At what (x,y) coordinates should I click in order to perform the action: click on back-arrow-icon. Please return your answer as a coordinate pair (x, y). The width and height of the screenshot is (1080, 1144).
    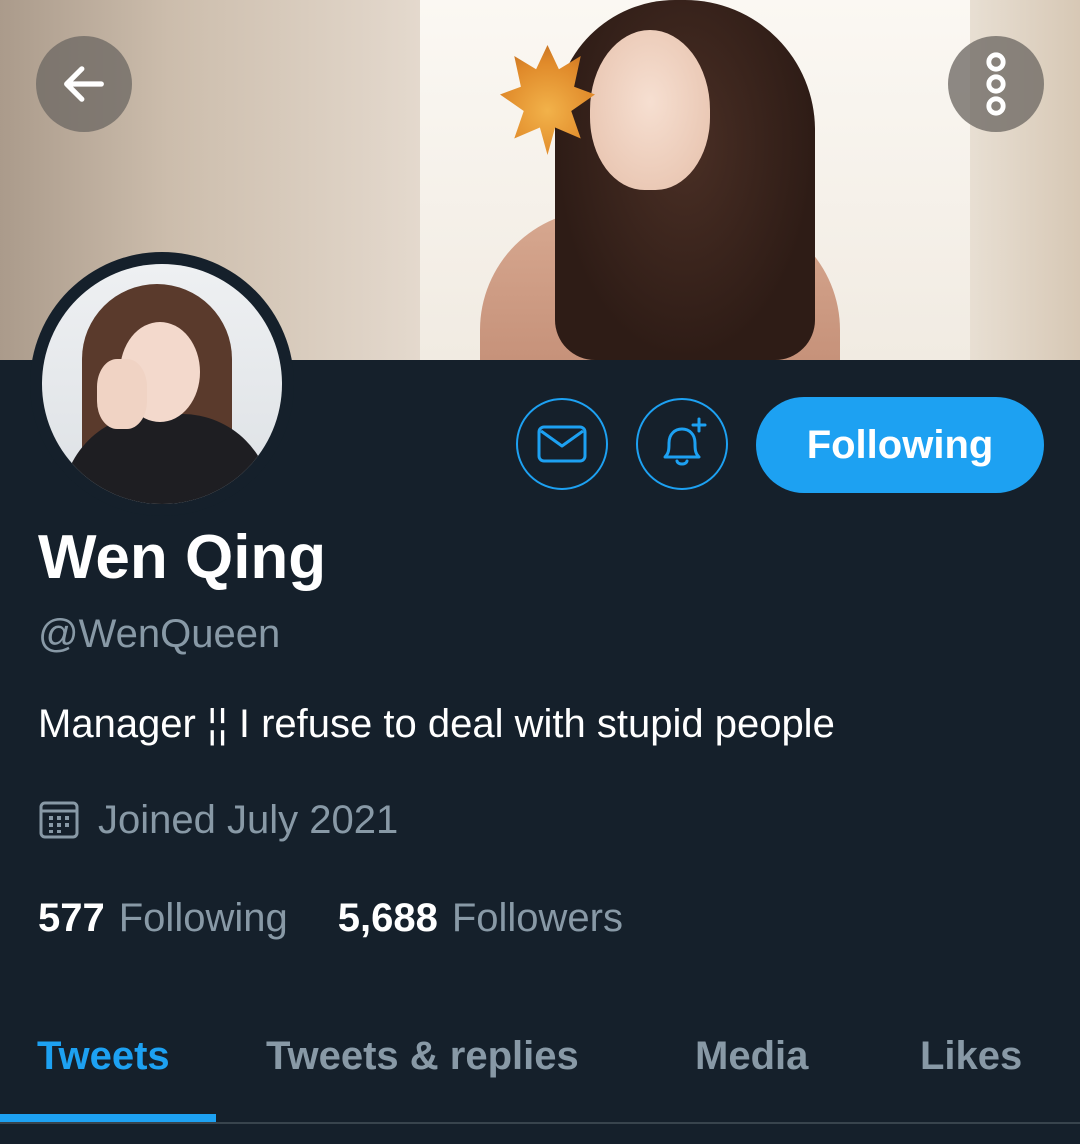
    Looking at the image, I should click on (84, 84).